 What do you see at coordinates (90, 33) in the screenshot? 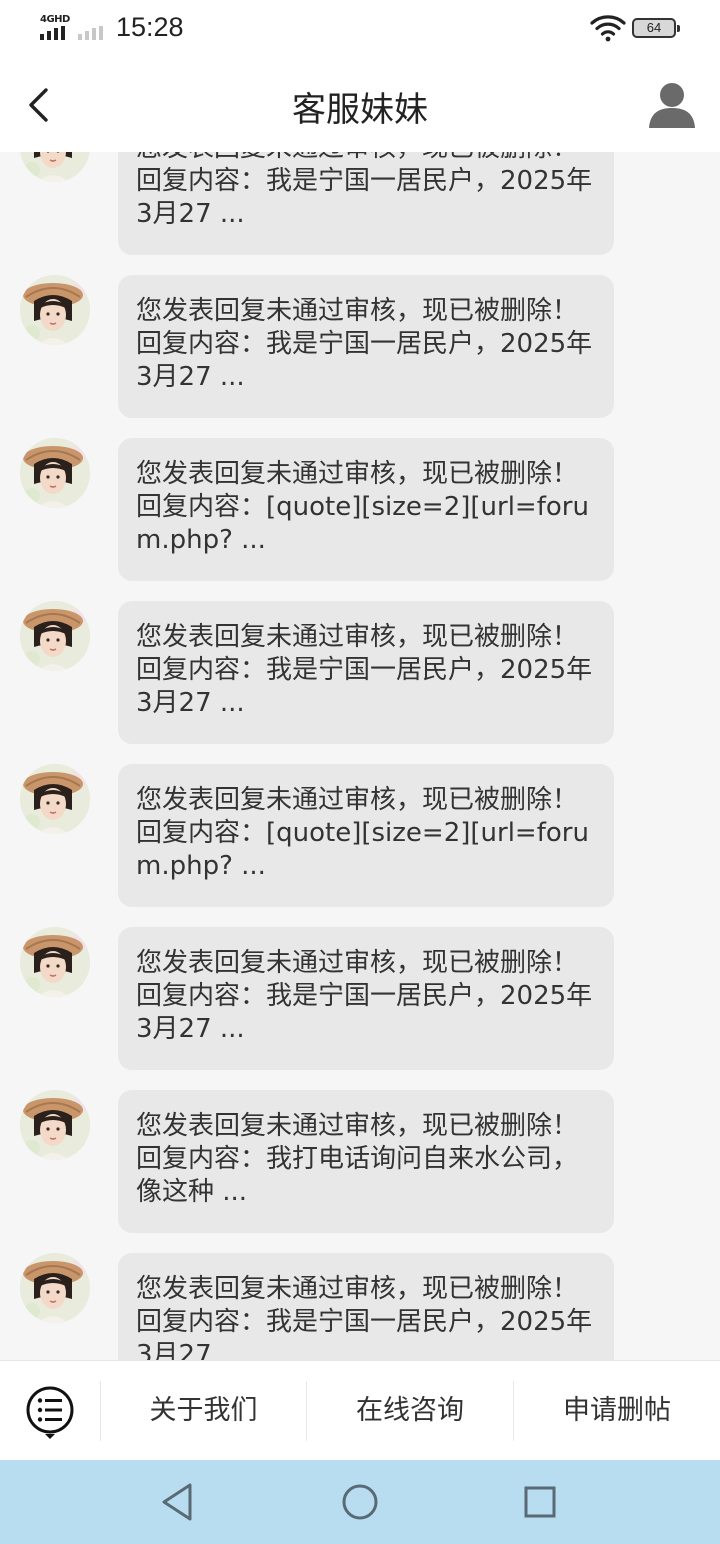
I see `signal-bars-secondary-icon` at bounding box center [90, 33].